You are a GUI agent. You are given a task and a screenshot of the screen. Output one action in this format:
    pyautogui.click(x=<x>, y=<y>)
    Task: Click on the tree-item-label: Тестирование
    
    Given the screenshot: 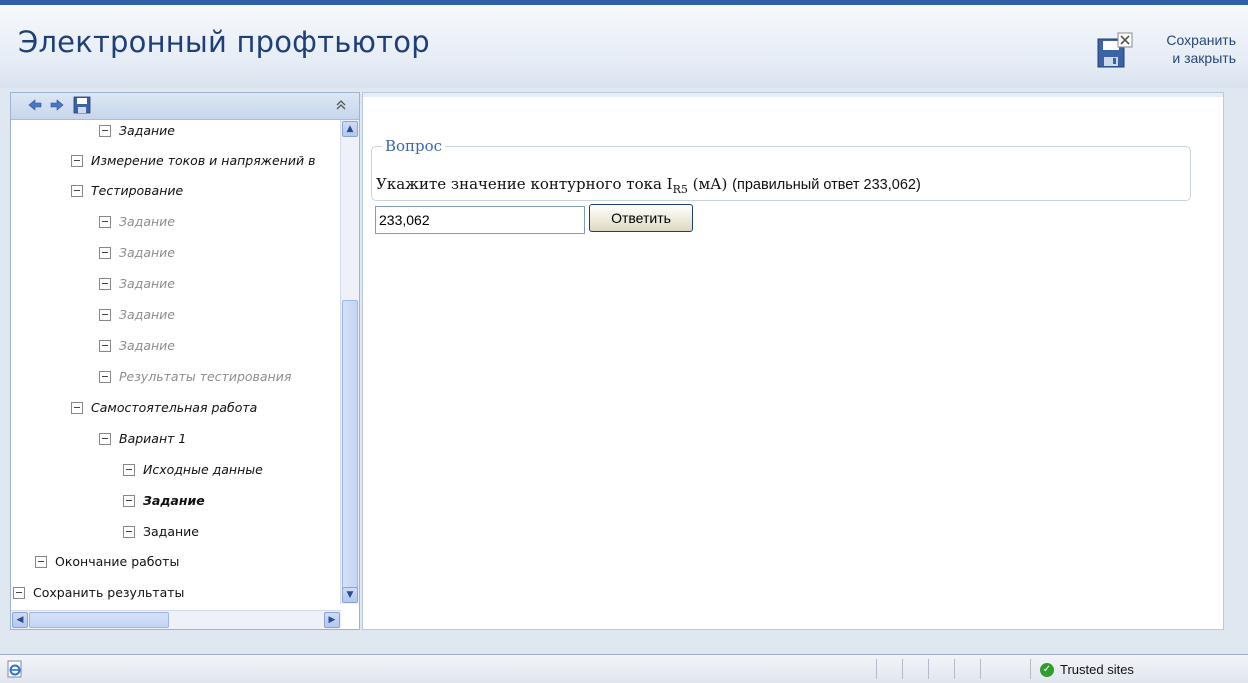 What is the action you would take?
    pyautogui.click(x=137, y=190)
    